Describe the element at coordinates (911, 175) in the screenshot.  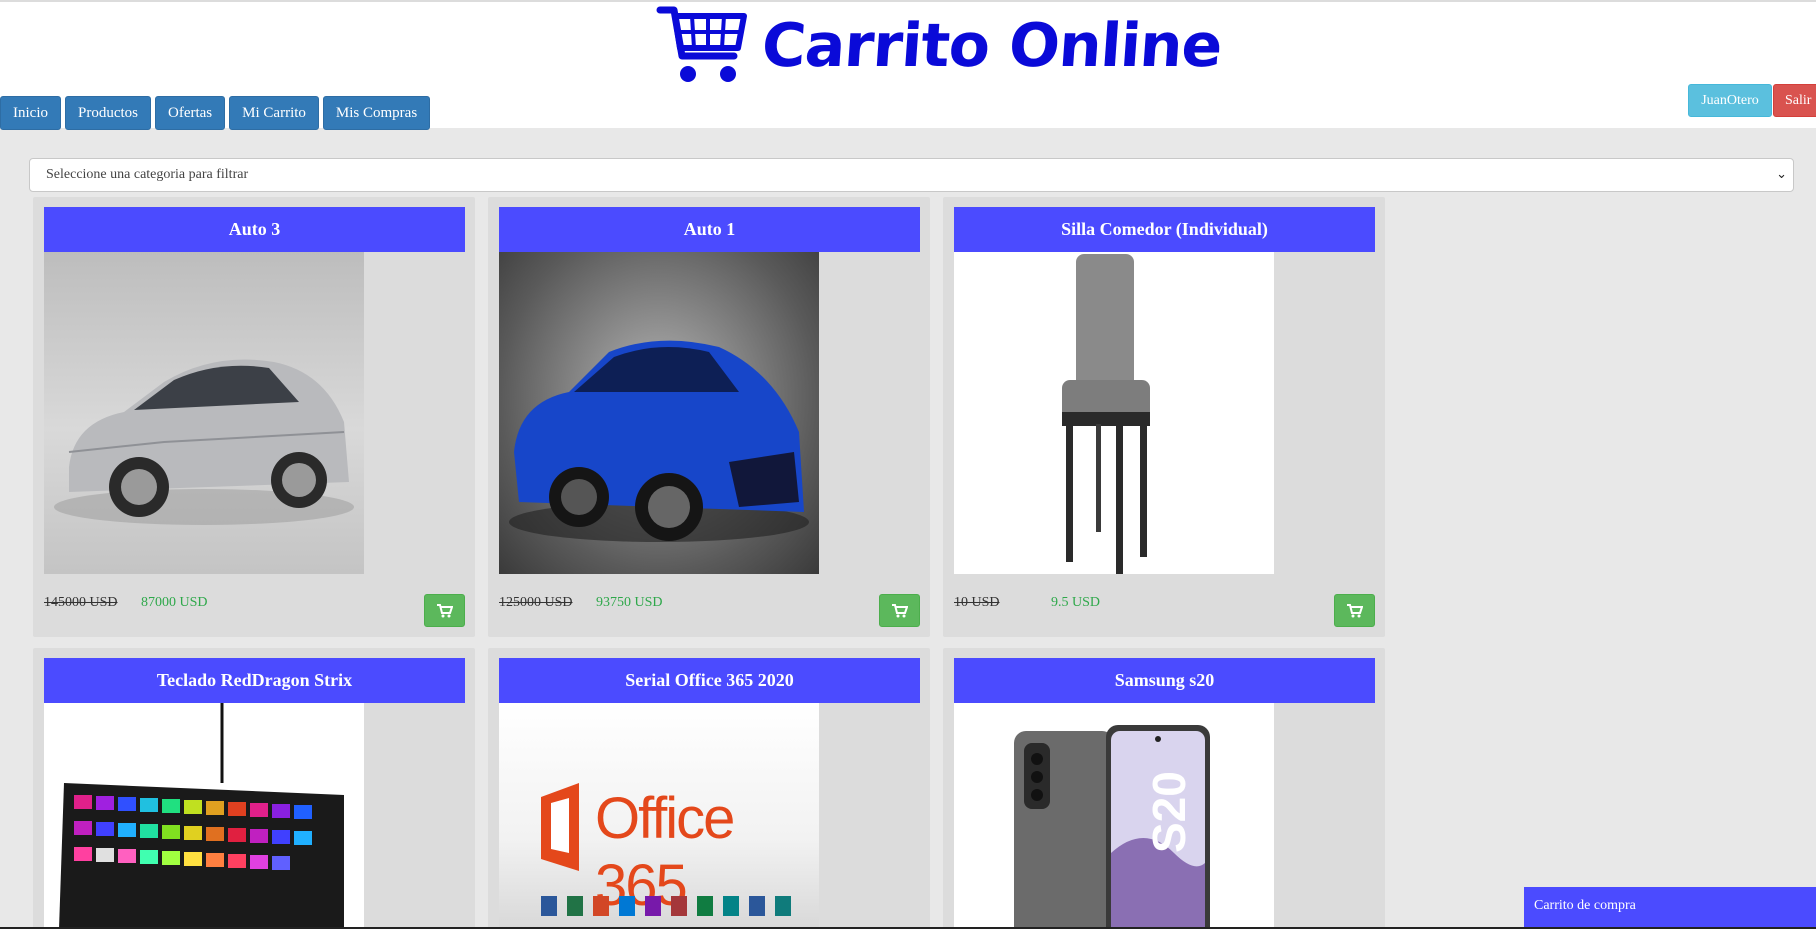
I see `category-filter-select: Seleccione una categoria para filtrar ⌄` at that location.